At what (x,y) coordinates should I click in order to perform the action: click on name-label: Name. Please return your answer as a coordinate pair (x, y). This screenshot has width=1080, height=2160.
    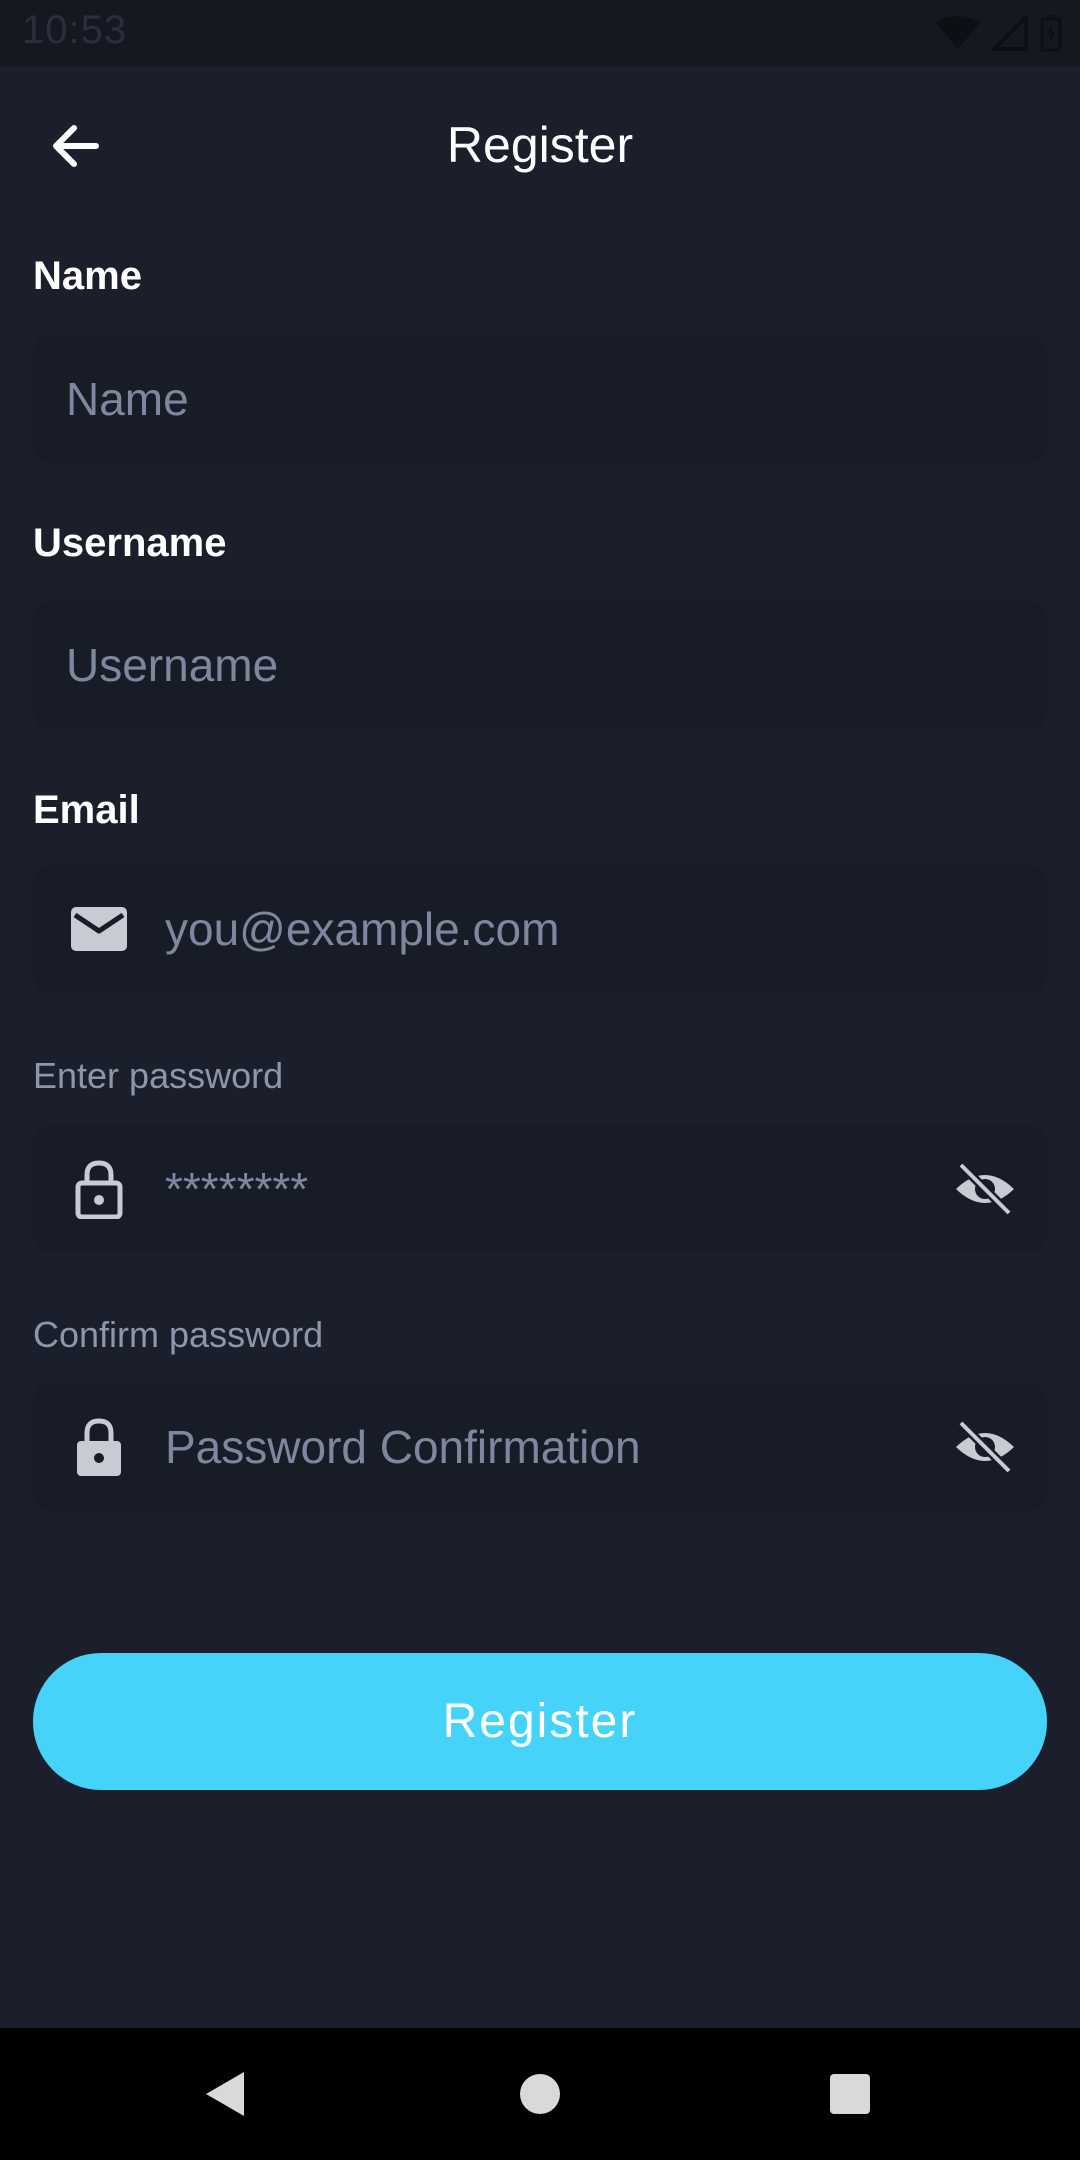
    Looking at the image, I should click on (87, 276).